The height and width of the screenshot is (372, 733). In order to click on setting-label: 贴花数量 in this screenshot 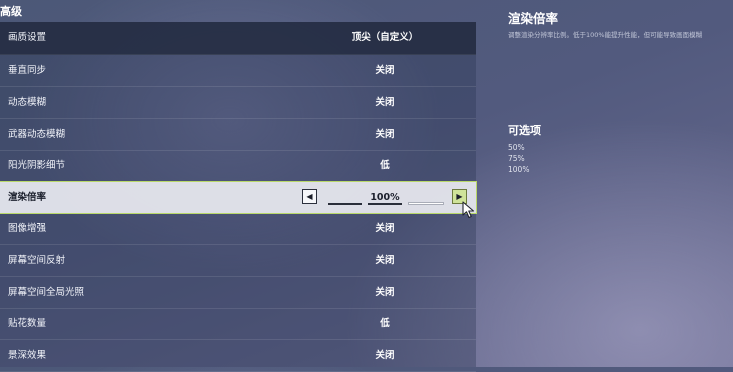, I will do `click(27, 323)`.